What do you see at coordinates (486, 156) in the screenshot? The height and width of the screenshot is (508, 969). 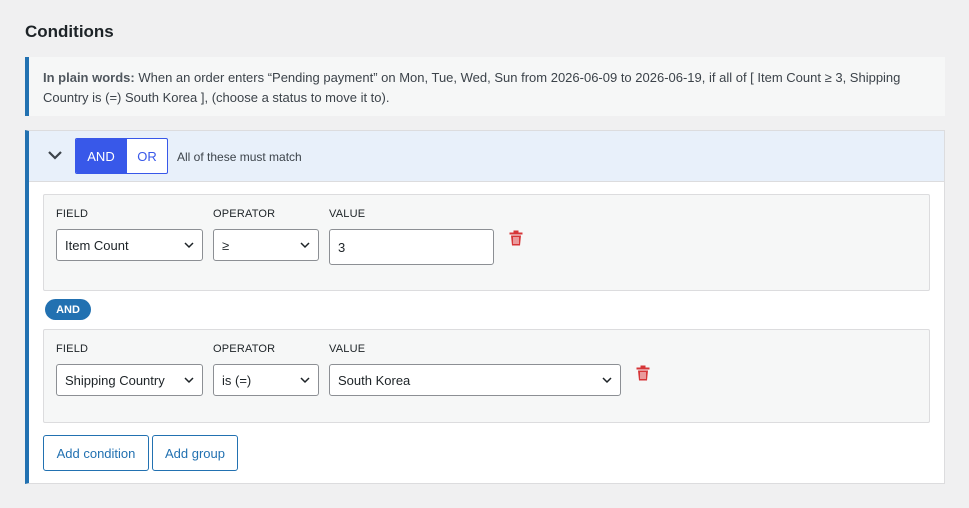 I see `group-header: AND OR All of these must match` at bounding box center [486, 156].